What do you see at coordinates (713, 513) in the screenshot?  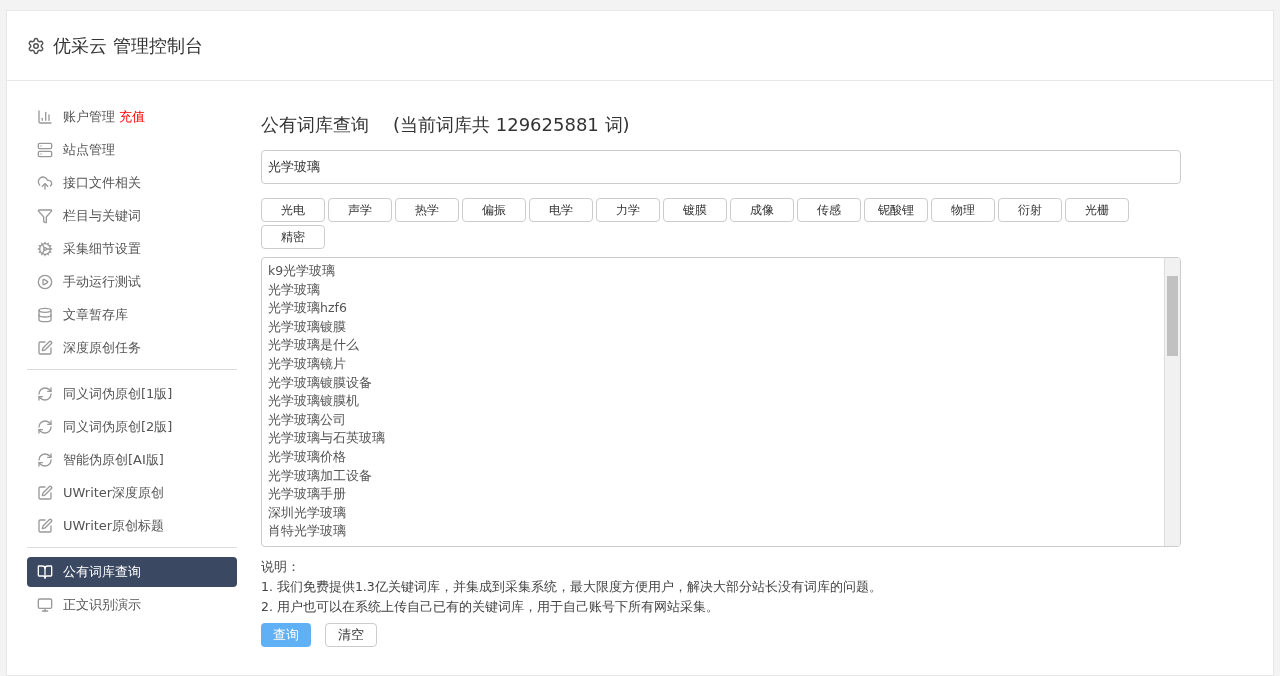 I see `result-item: 深圳光学玻璃` at bounding box center [713, 513].